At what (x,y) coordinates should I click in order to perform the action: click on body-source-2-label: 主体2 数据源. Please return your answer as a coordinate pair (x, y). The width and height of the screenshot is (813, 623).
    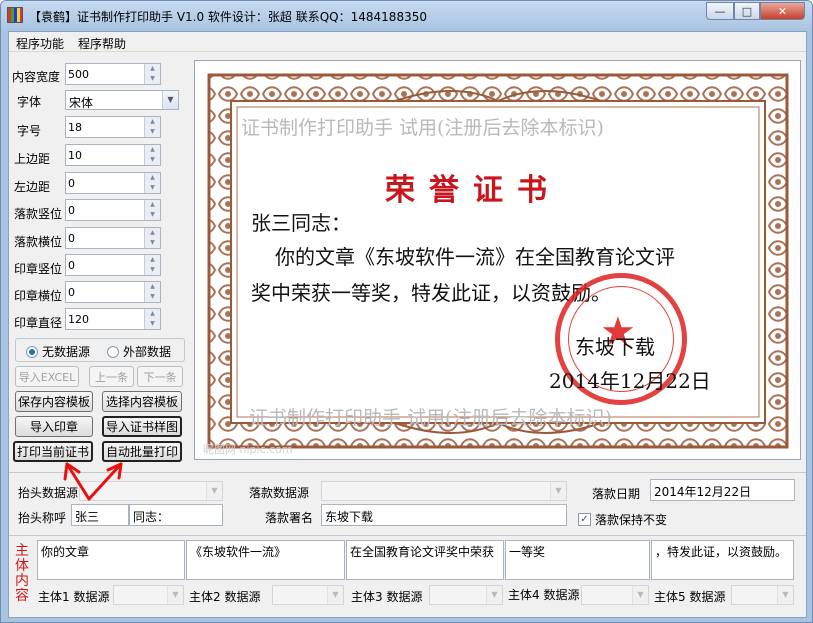
    Looking at the image, I should click on (225, 597).